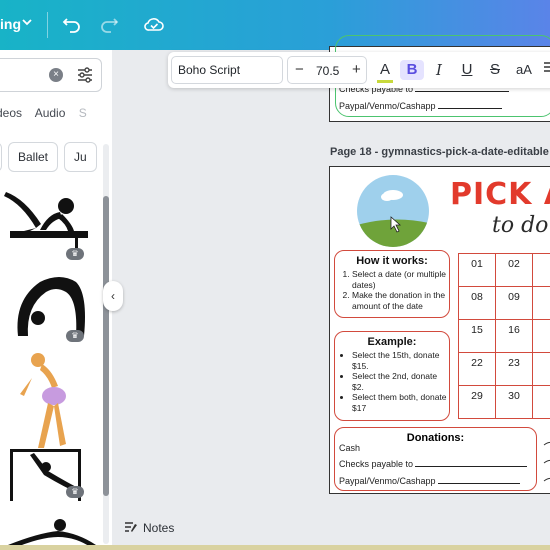  Describe the element at coordinates (10, 24) in the screenshot. I see `file-menu-label: ing` at that location.